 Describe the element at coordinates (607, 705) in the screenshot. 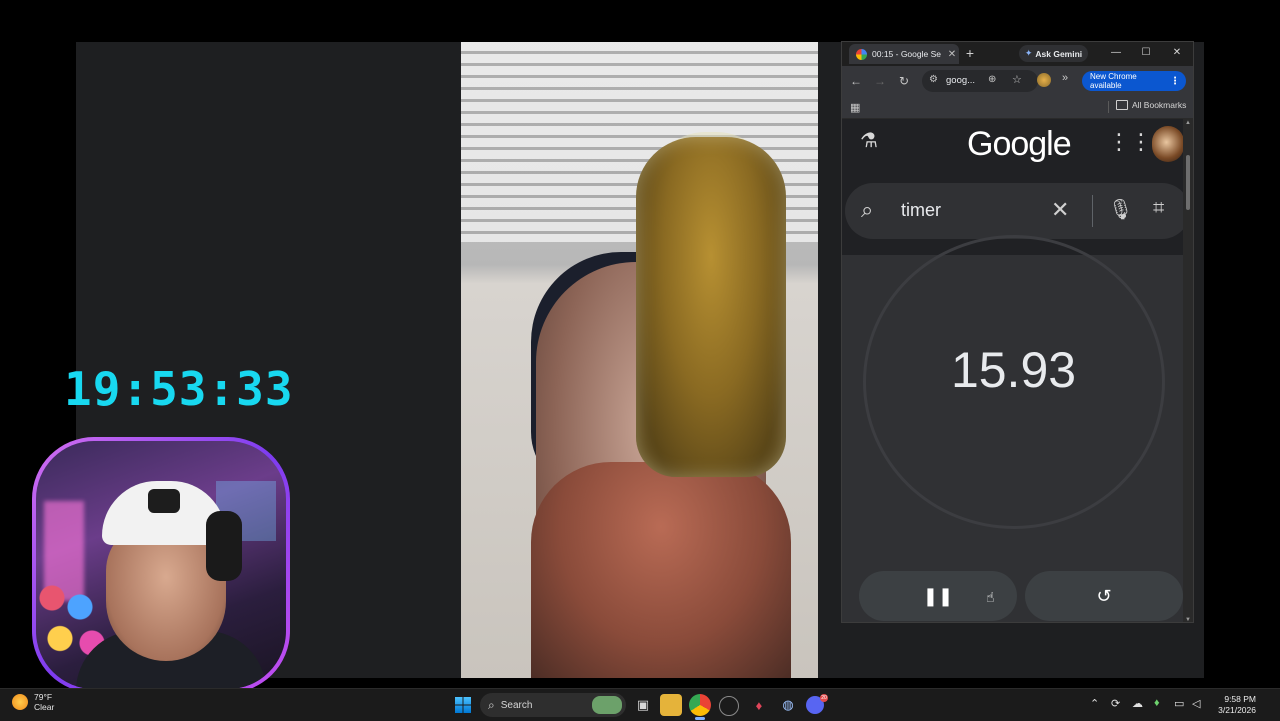

I see `search-highlight-icon` at that location.